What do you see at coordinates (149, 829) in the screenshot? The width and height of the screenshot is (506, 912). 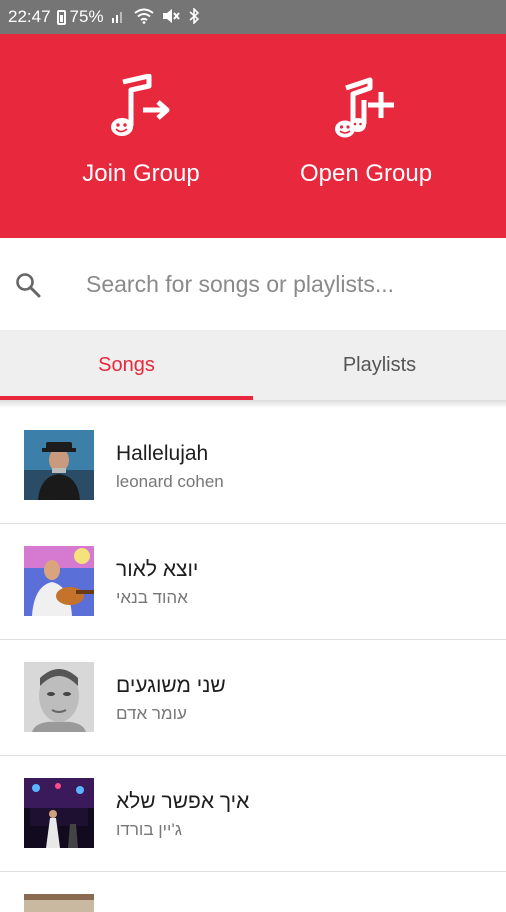 I see `song-artist: ג'יין בורדו` at bounding box center [149, 829].